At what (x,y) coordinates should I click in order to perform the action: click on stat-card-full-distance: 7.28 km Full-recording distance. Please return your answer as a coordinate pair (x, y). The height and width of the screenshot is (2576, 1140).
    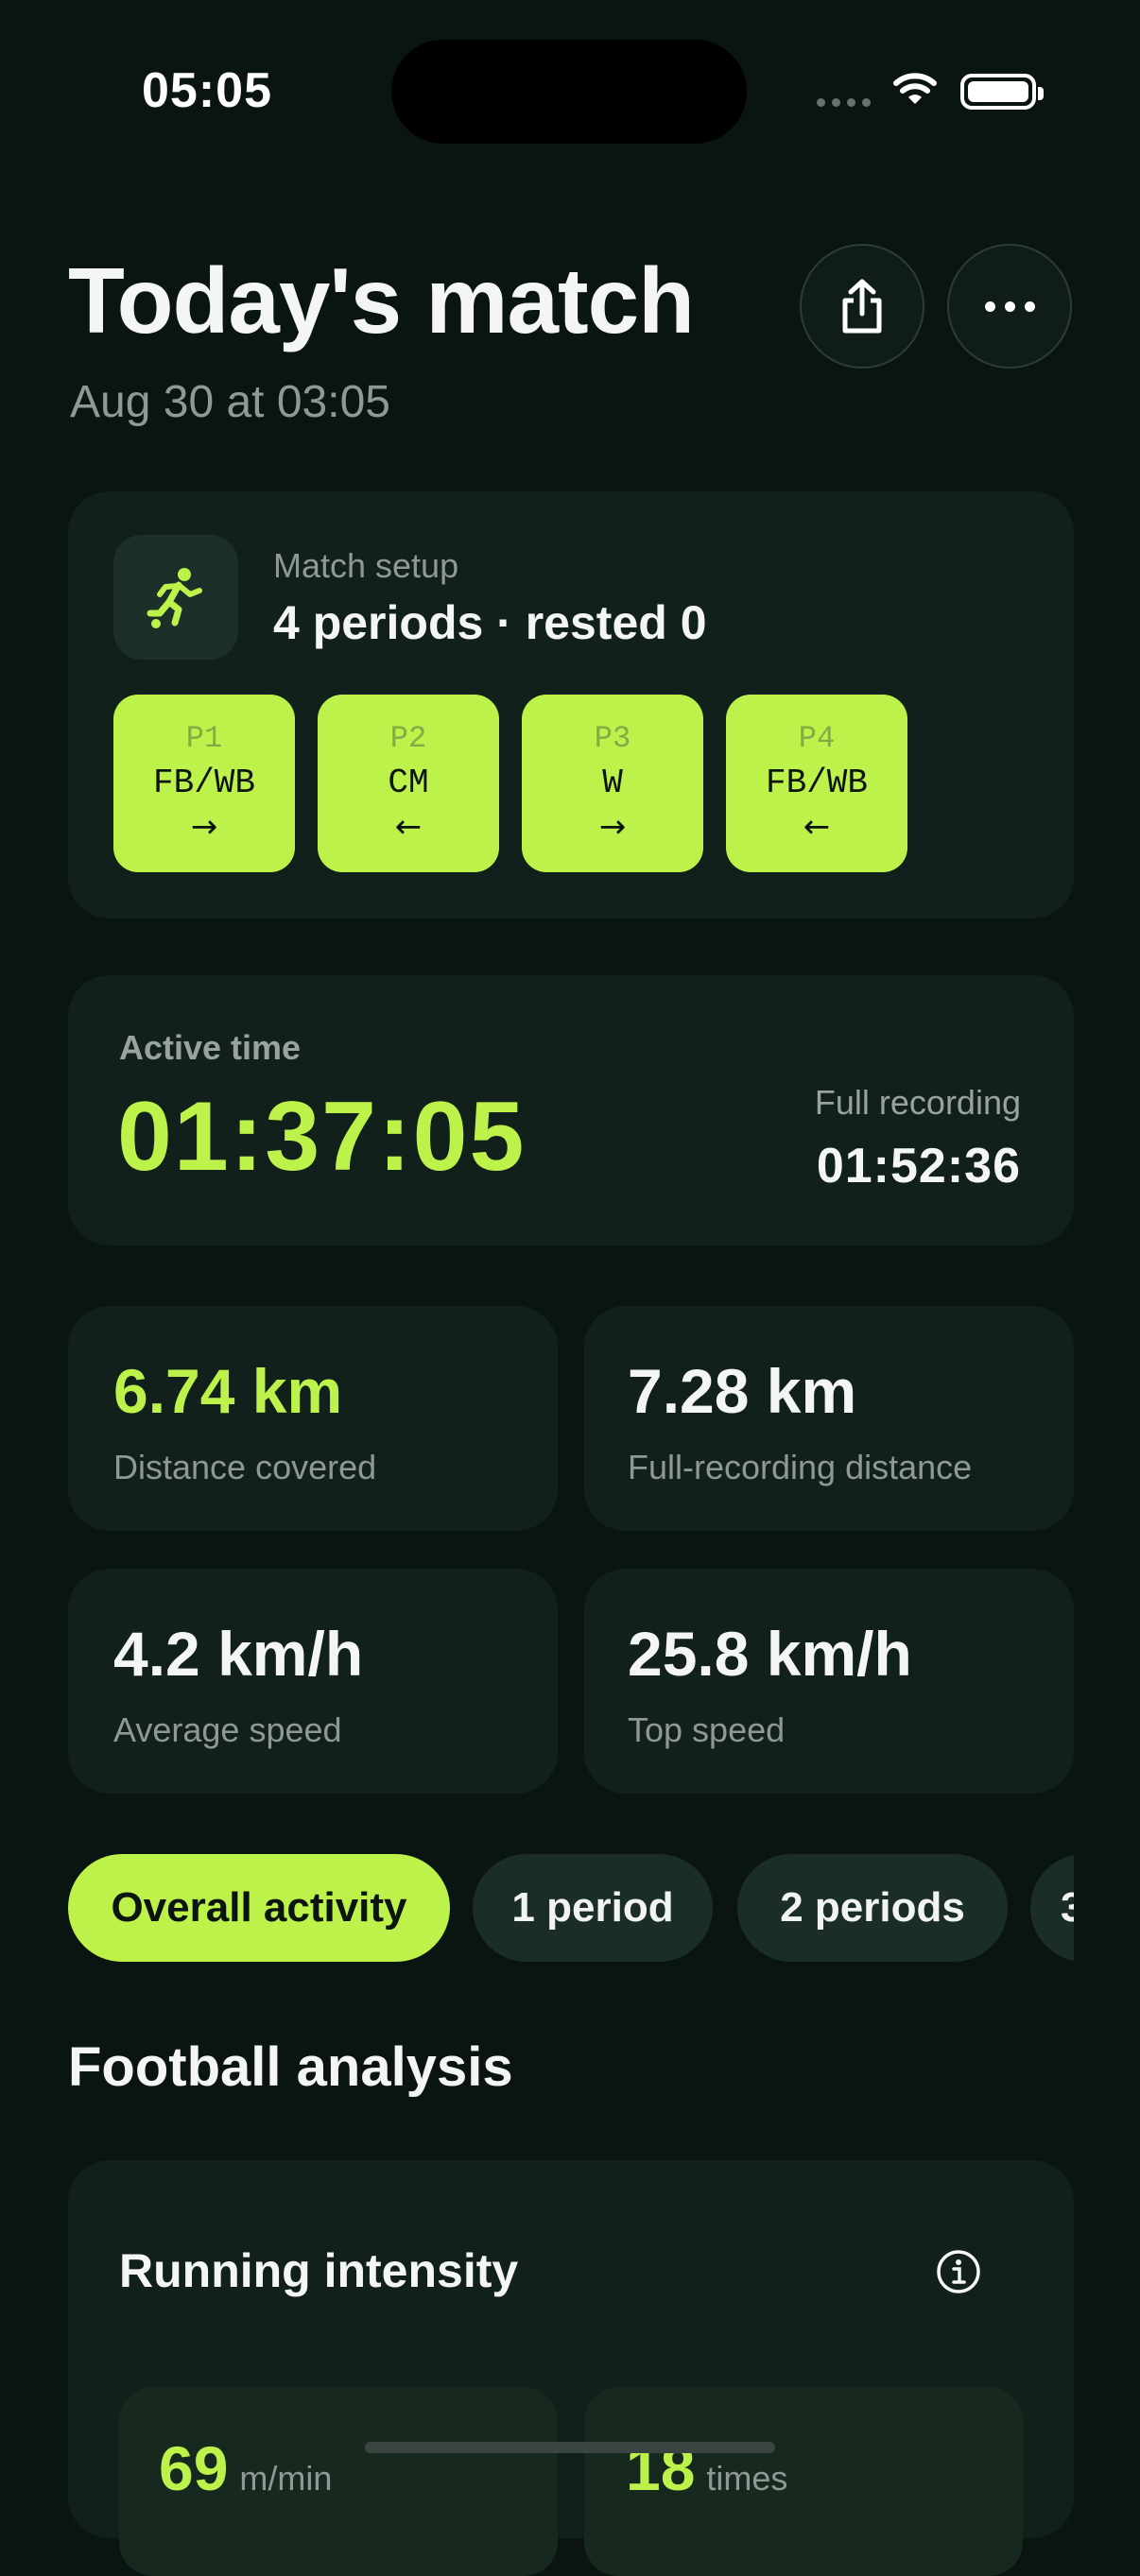
    Looking at the image, I should click on (829, 1418).